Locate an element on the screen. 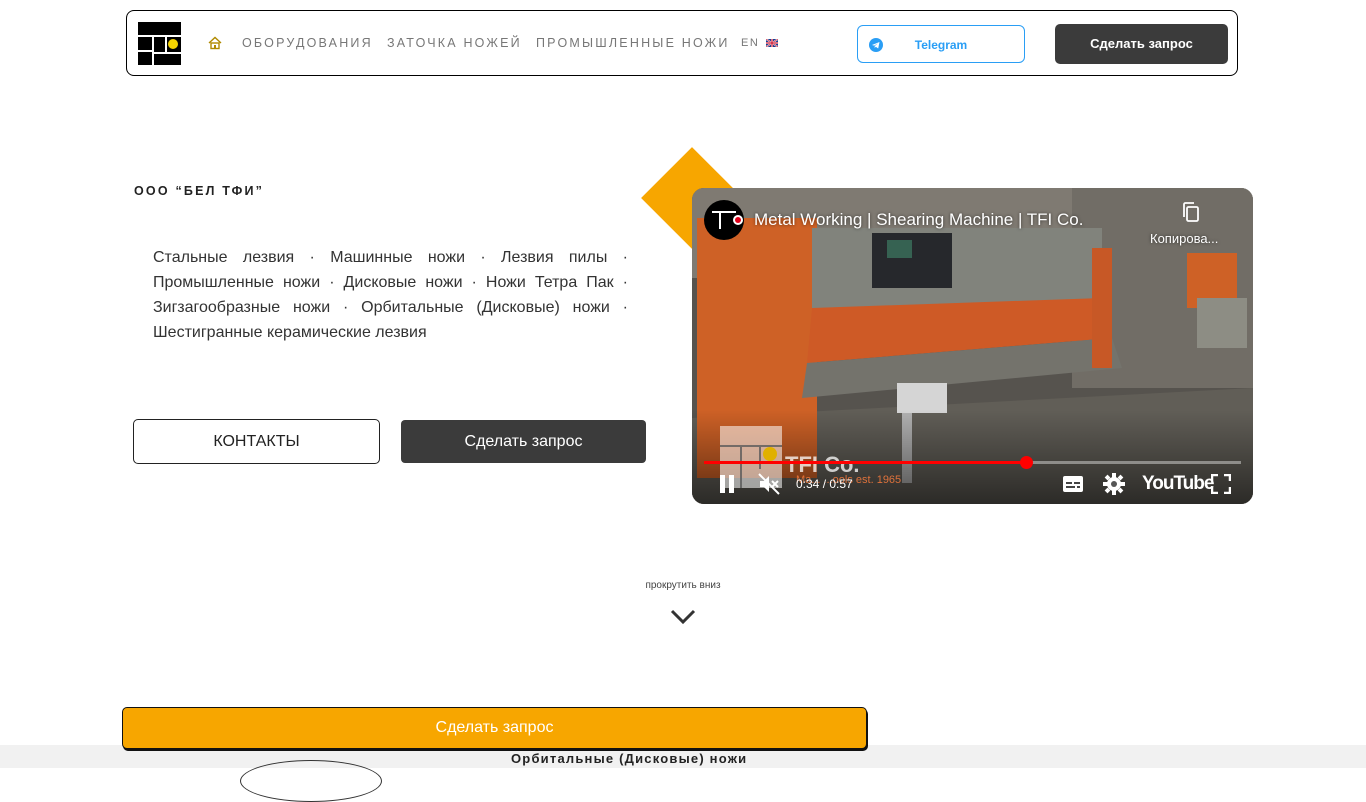 The width and height of the screenshot is (1366, 802). video-progress-fill is located at coordinates (865, 462).